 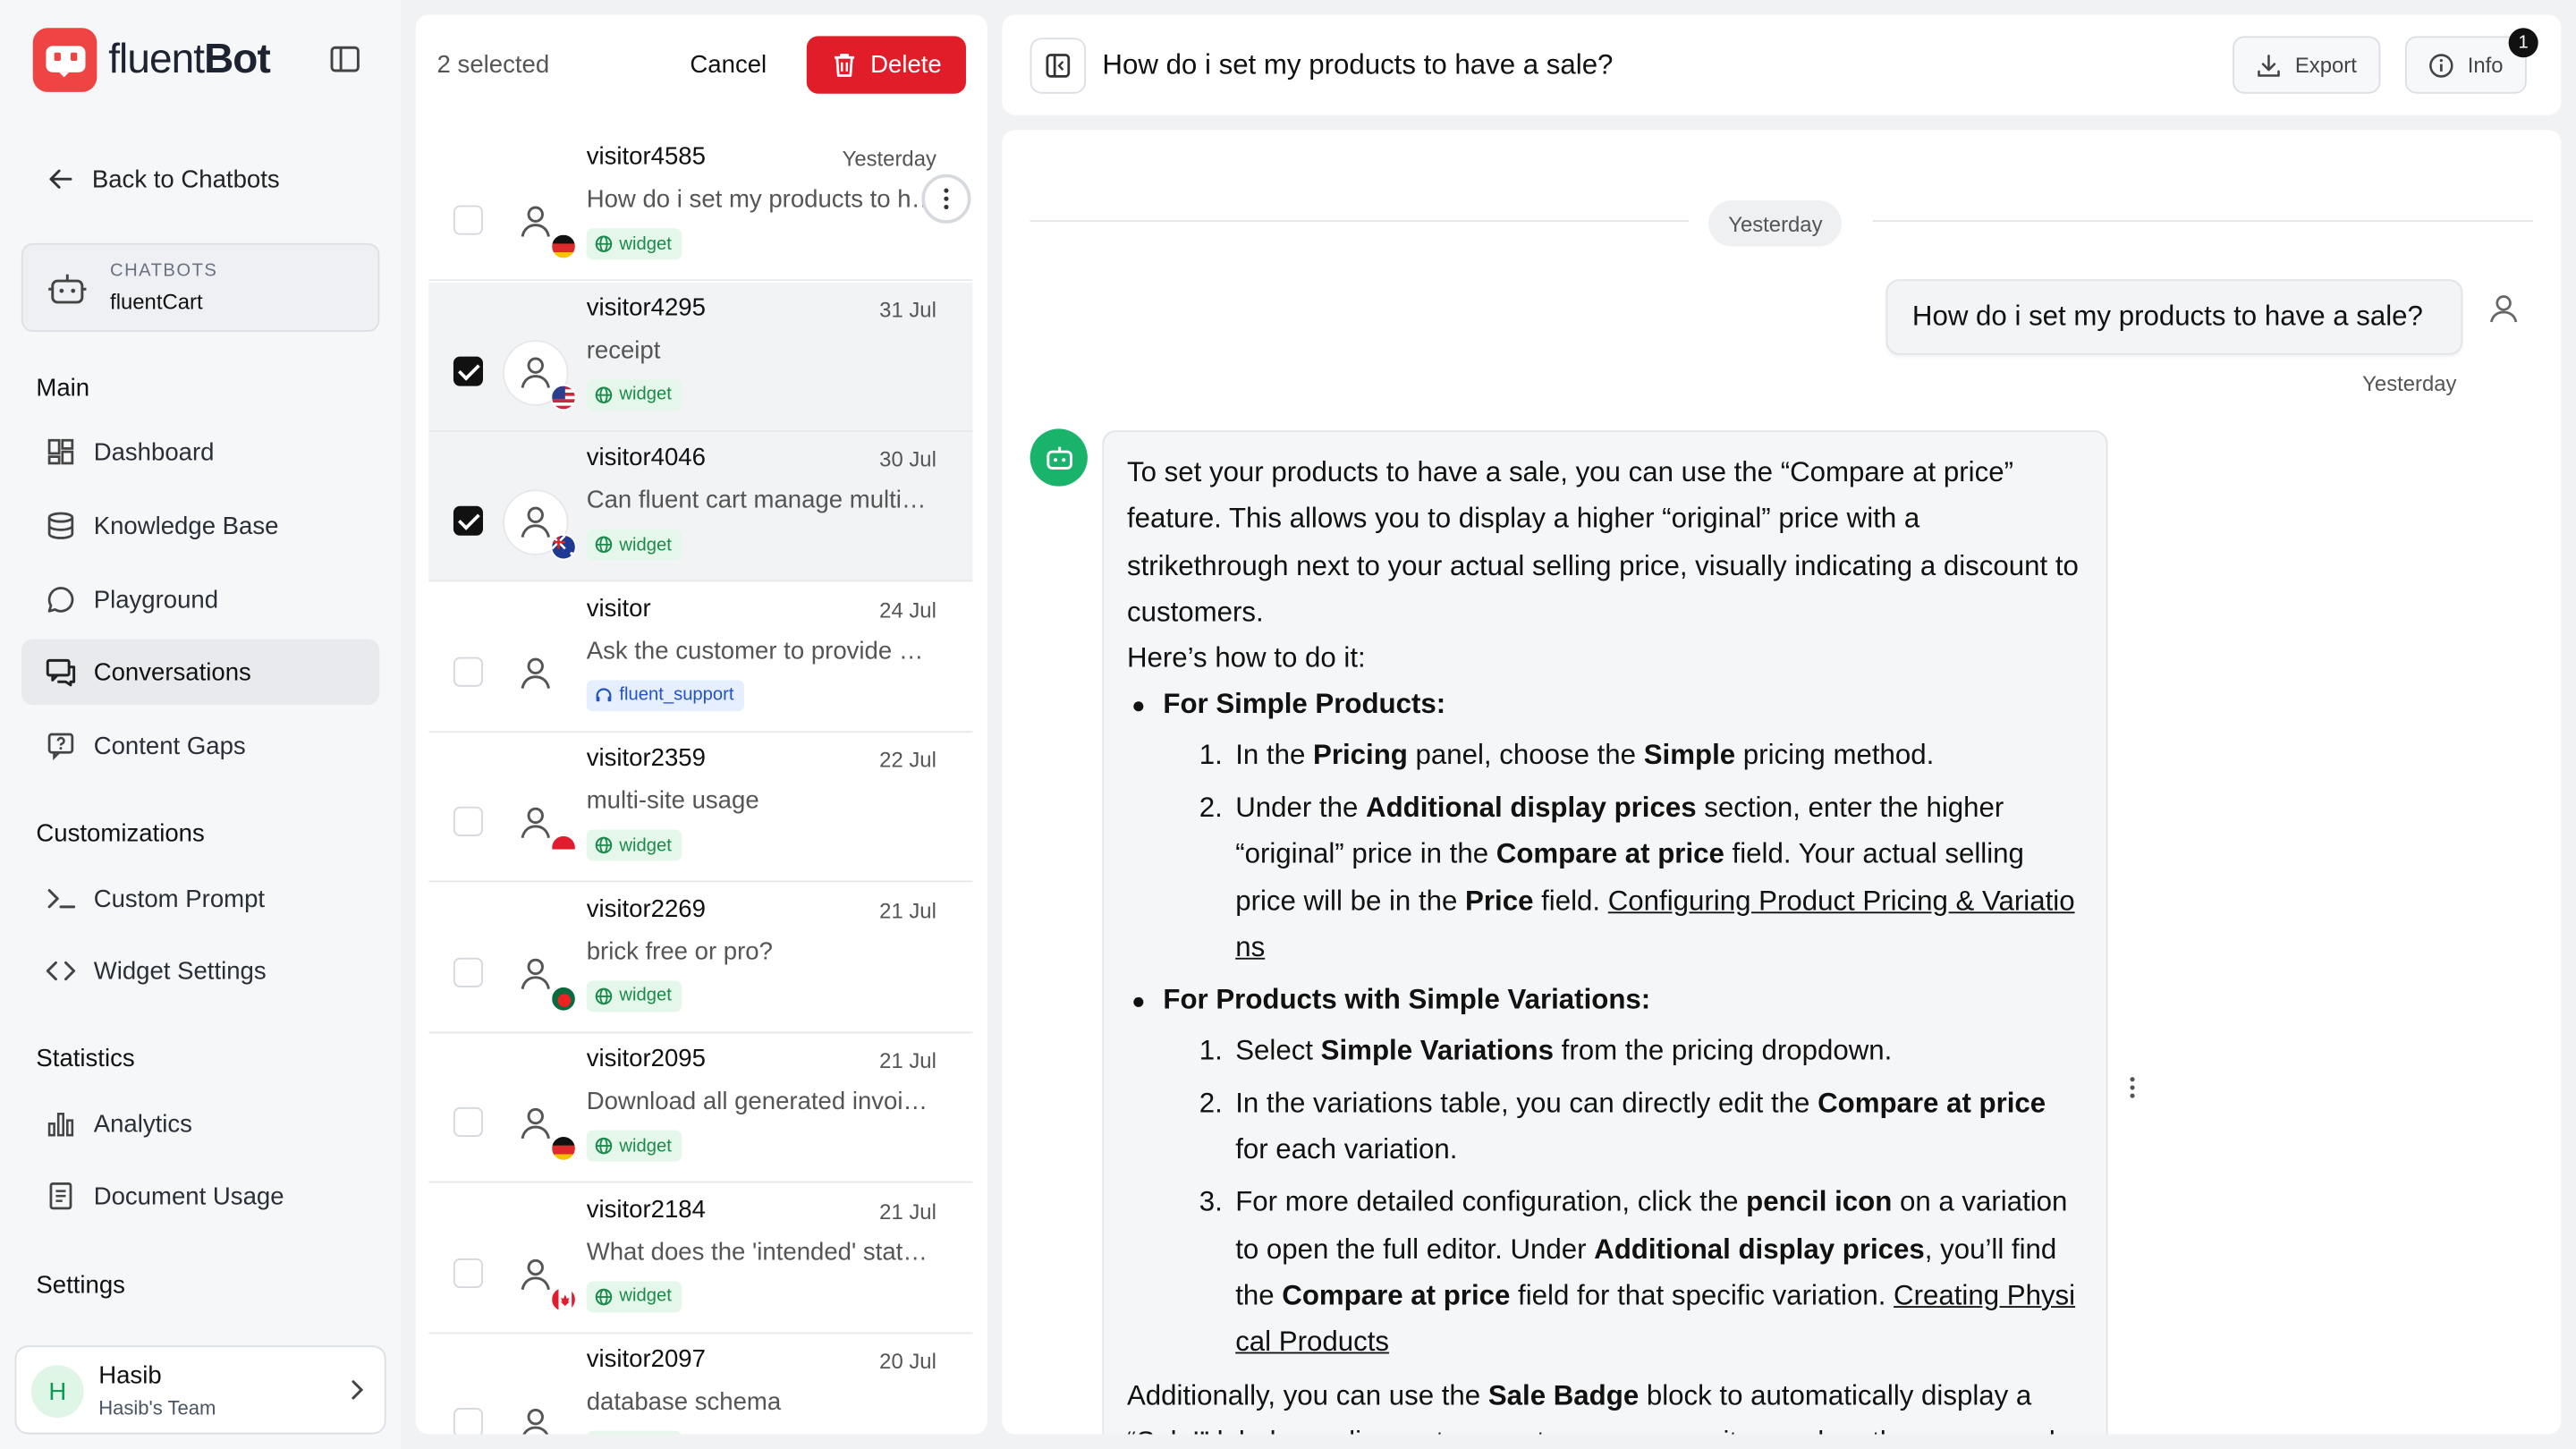 I want to click on back-to-chatbots-link: Back to Chatbots, so click(x=163, y=179).